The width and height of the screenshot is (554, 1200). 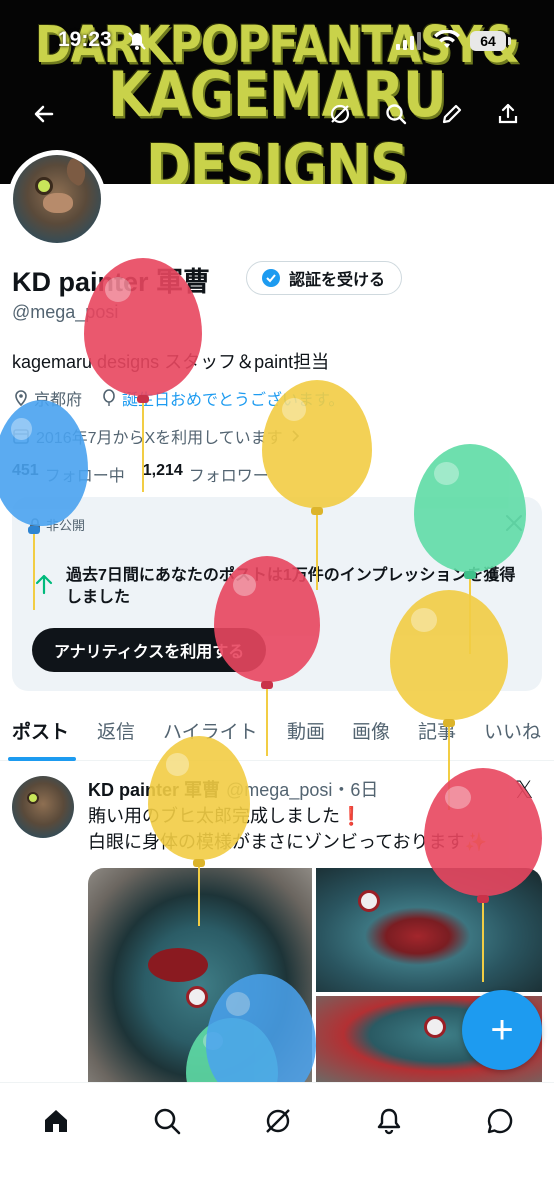 I want to click on notifications-icon, so click(x=389, y=1121).